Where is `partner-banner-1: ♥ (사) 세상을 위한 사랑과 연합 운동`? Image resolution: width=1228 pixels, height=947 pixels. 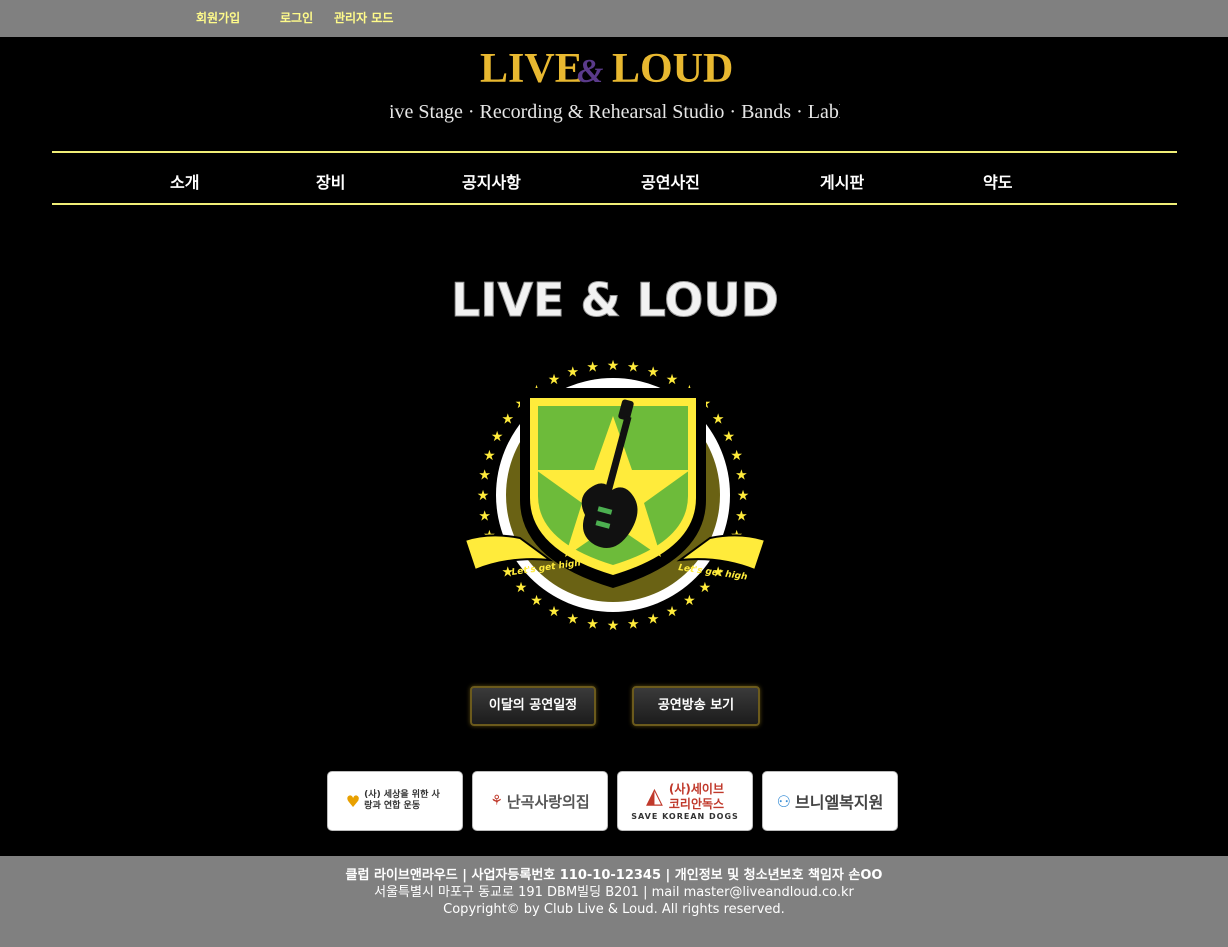 partner-banner-1: ♥ (사) 세상을 위한 사랑과 연합 운동 is located at coordinates (395, 801).